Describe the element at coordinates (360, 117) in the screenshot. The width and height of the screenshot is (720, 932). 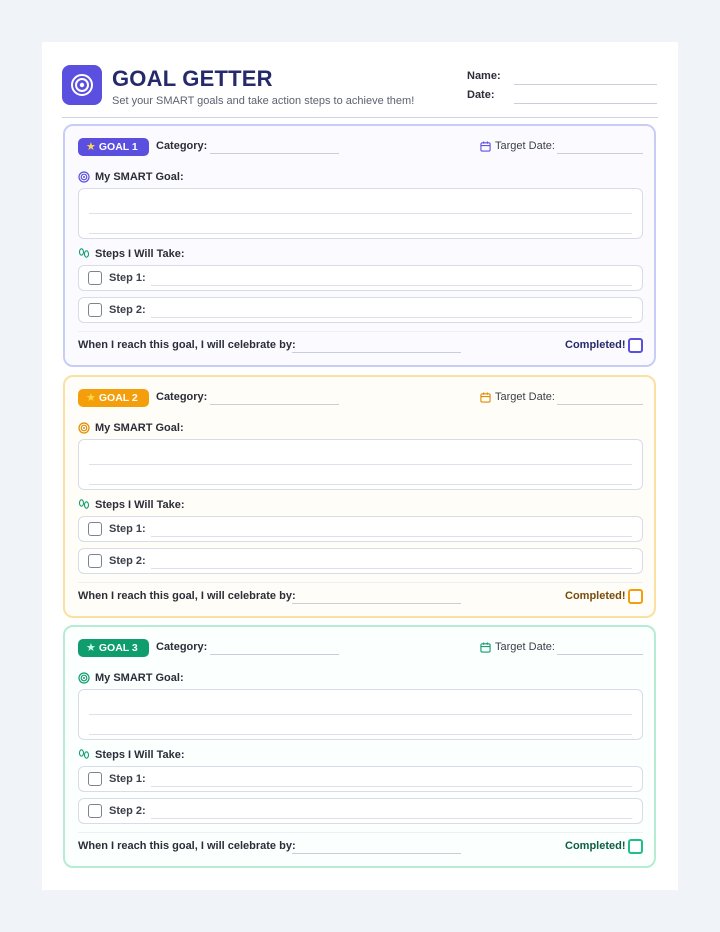
I see `header-divider` at that location.